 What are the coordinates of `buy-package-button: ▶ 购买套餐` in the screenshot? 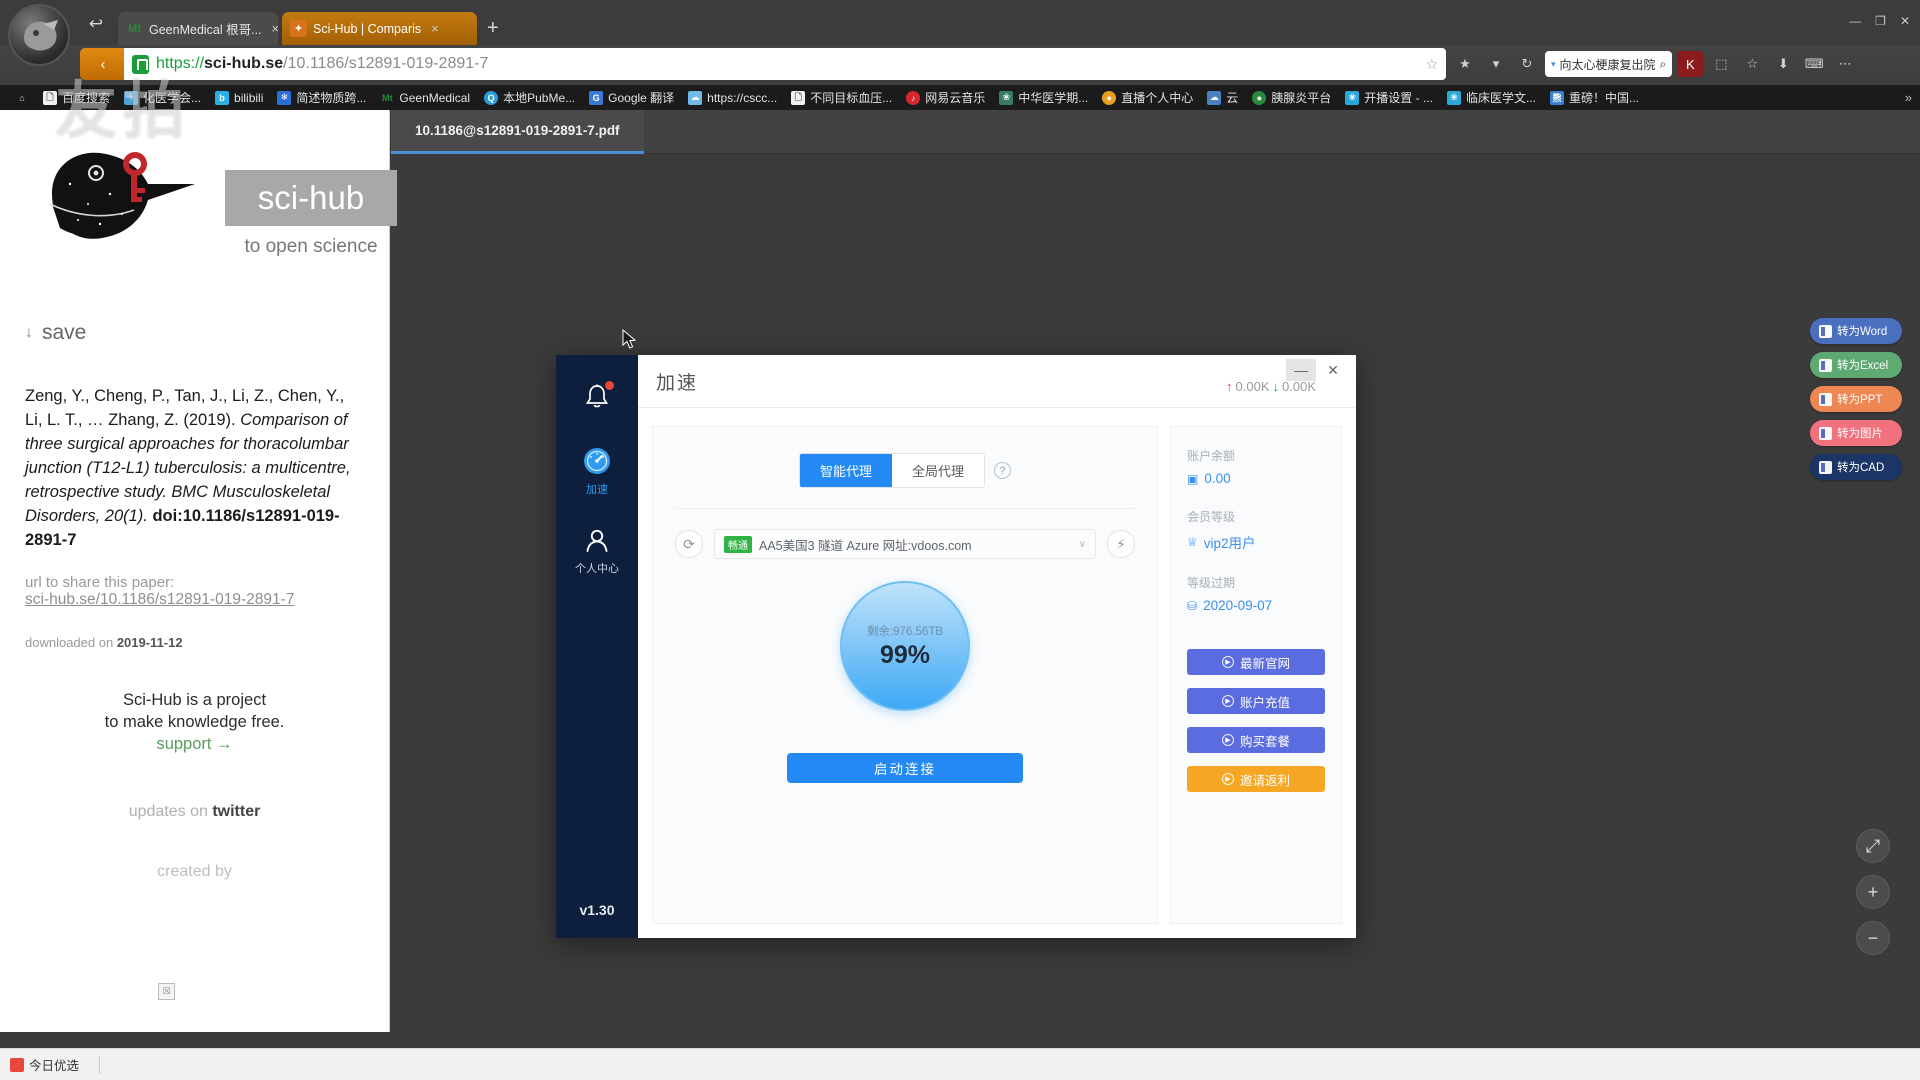 It's located at (1256, 740).